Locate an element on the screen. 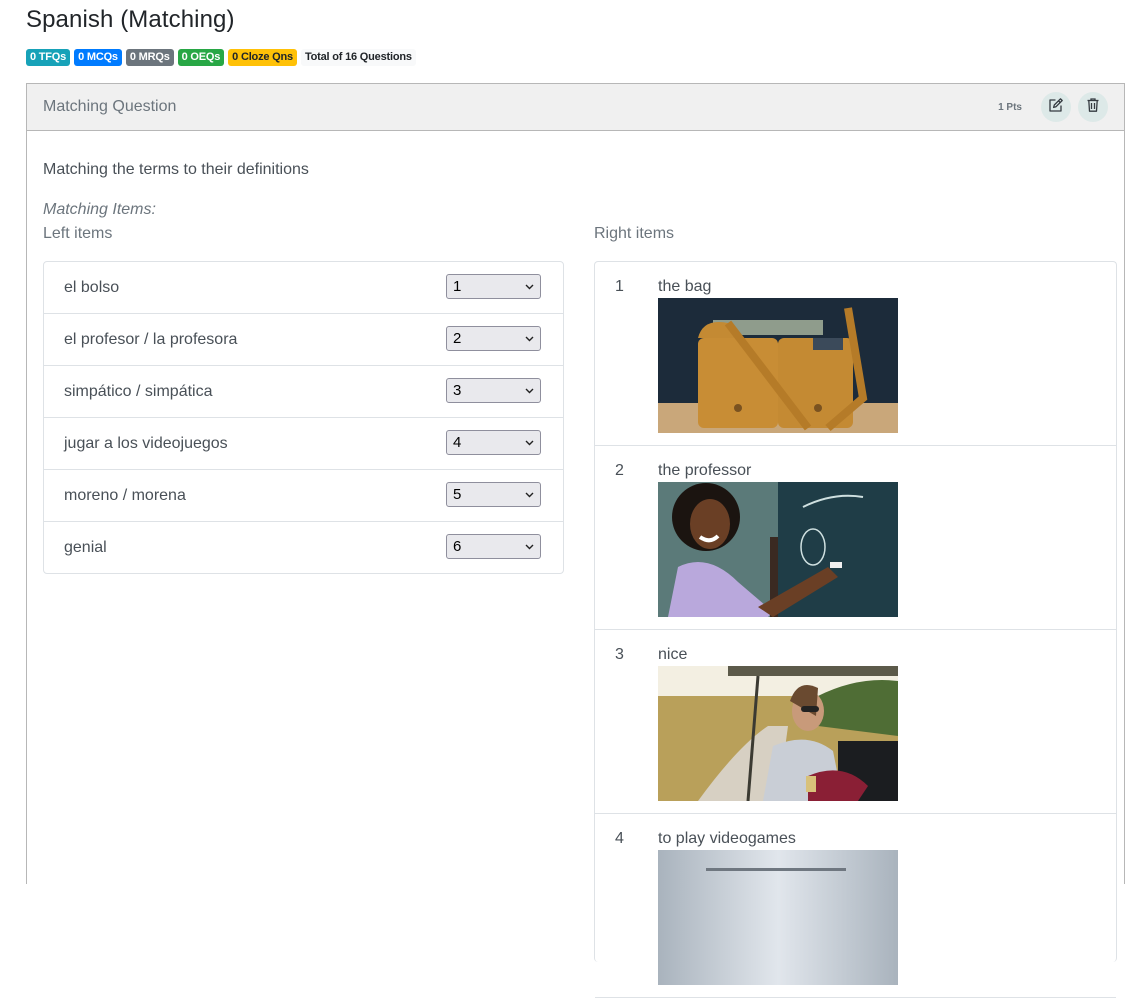  question-type-title: Matching Question is located at coordinates (110, 106).